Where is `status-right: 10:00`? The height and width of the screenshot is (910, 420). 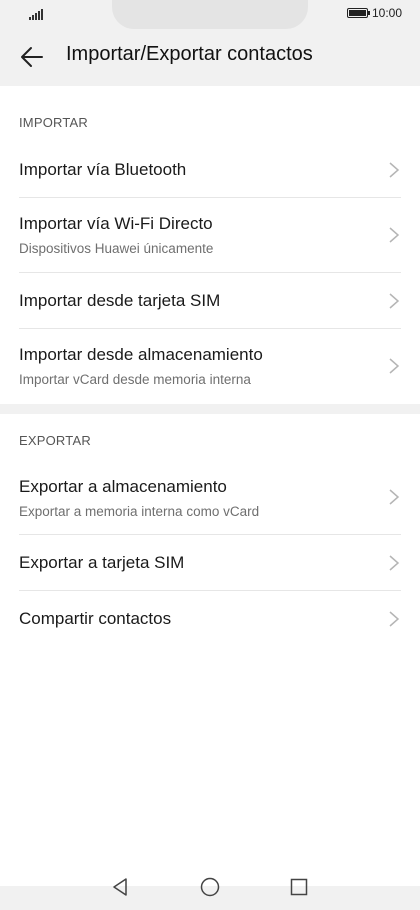 status-right: 10:00 is located at coordinates (374, 13).